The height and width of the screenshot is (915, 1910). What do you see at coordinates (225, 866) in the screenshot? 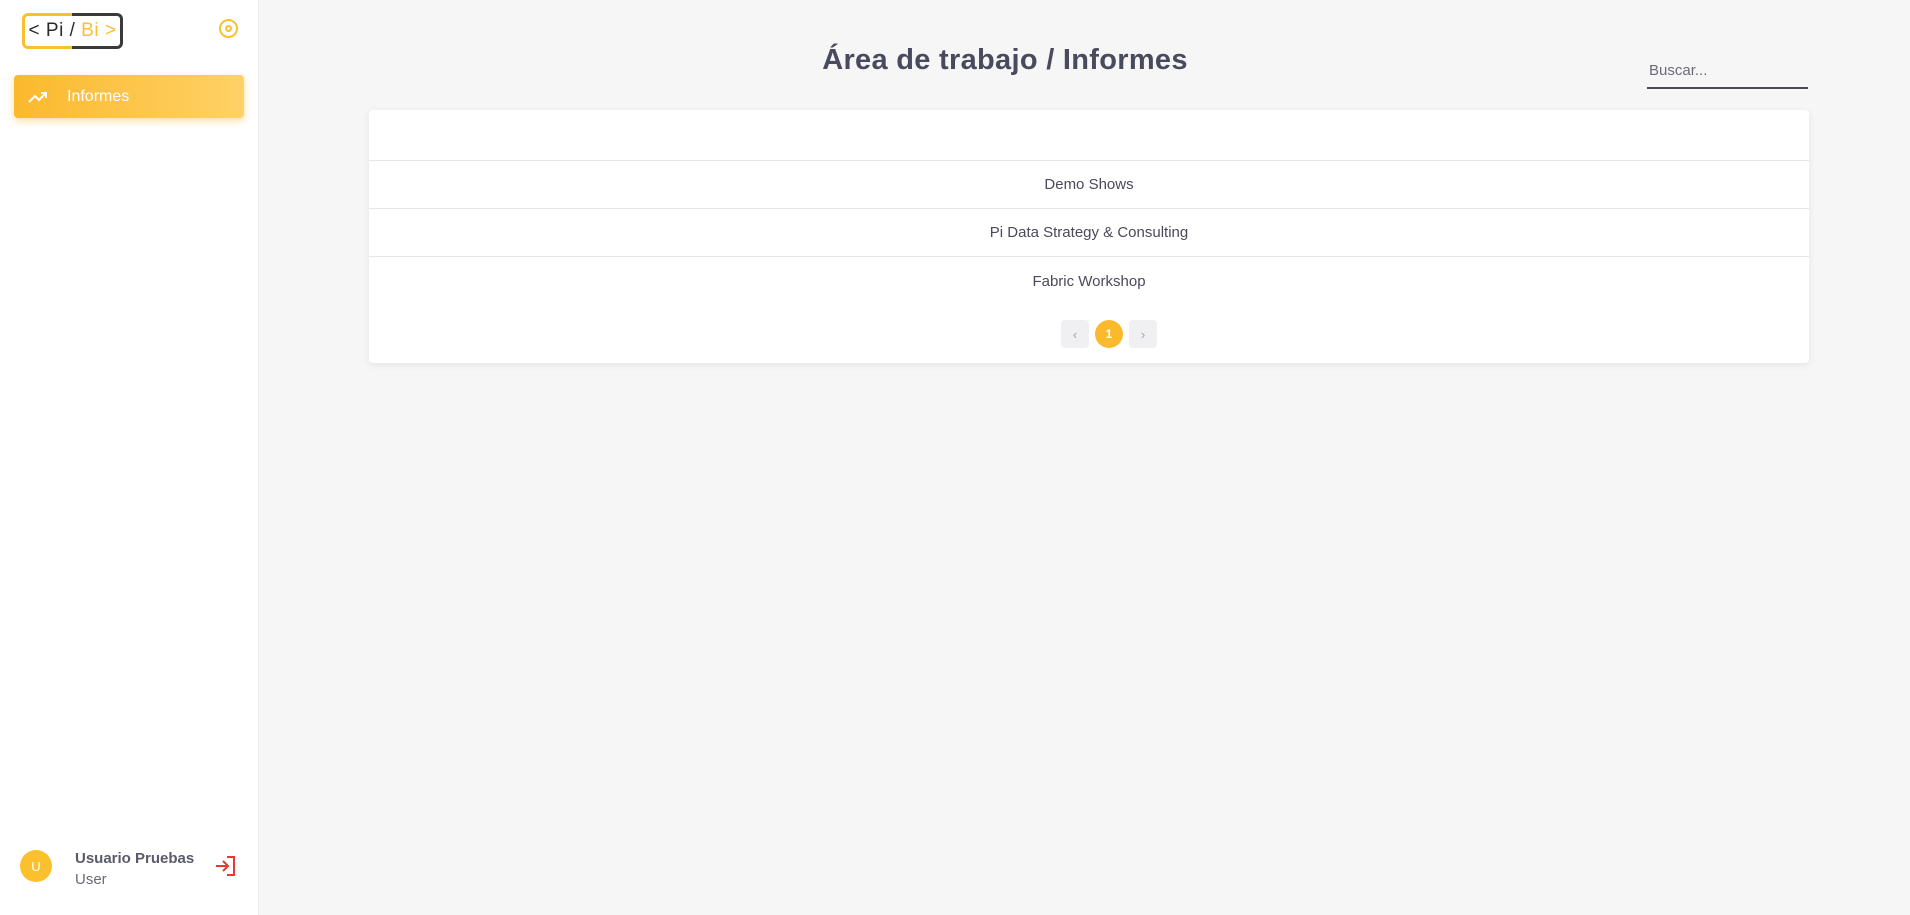
I see `logout-icon` at bounding box center [225, 866].